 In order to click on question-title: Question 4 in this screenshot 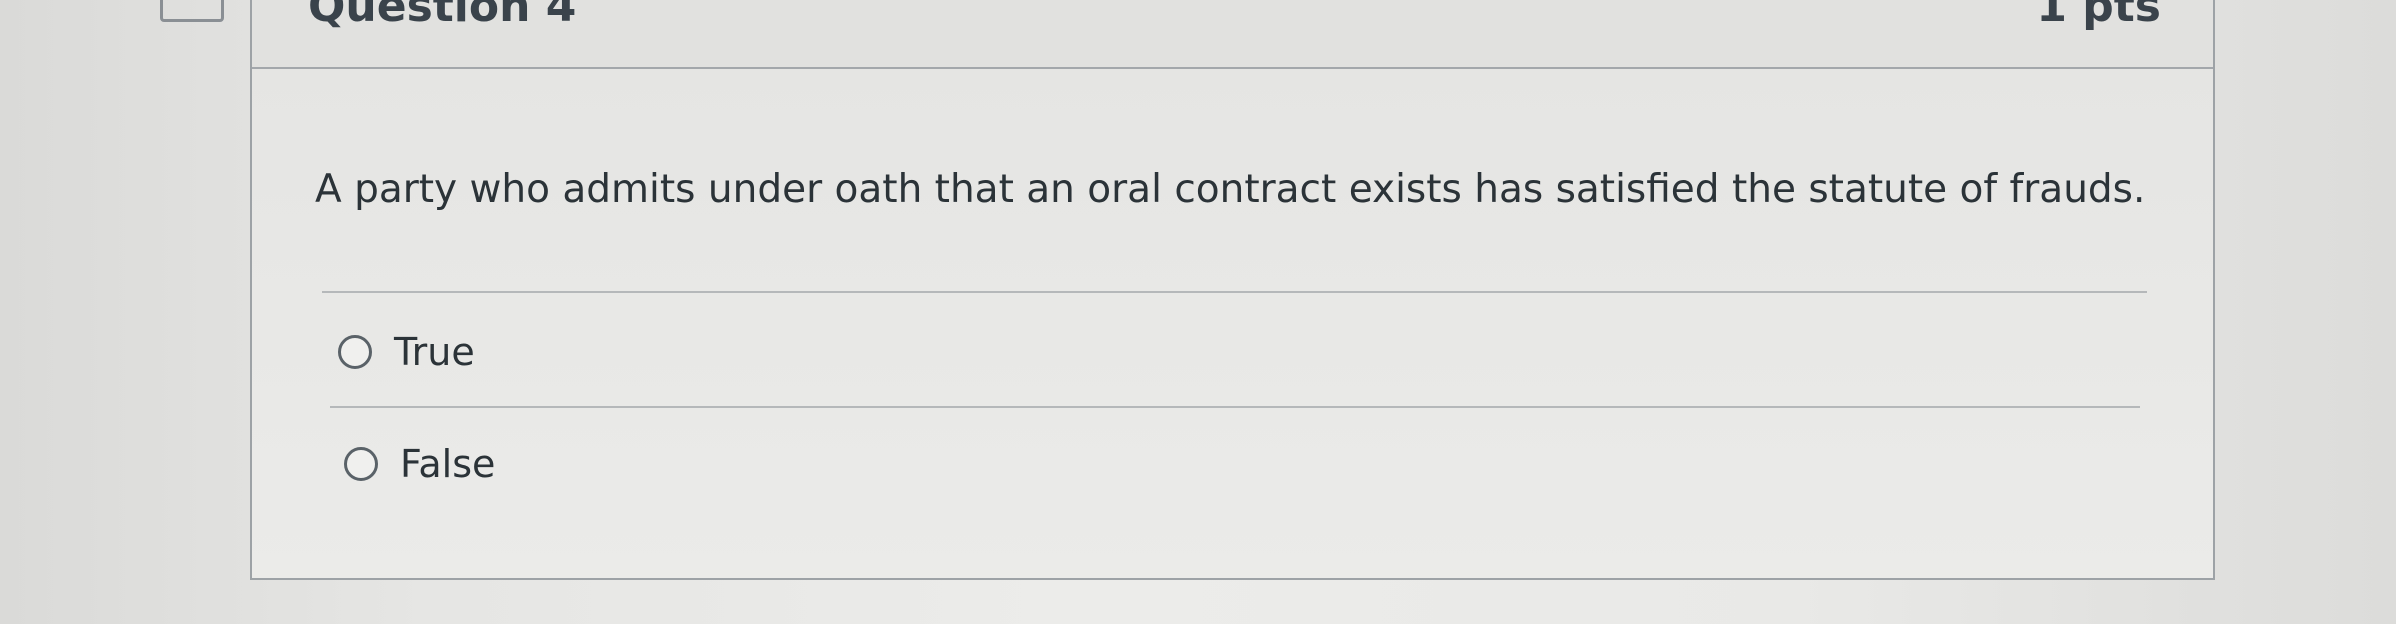, I will do `click(442, 16)`.